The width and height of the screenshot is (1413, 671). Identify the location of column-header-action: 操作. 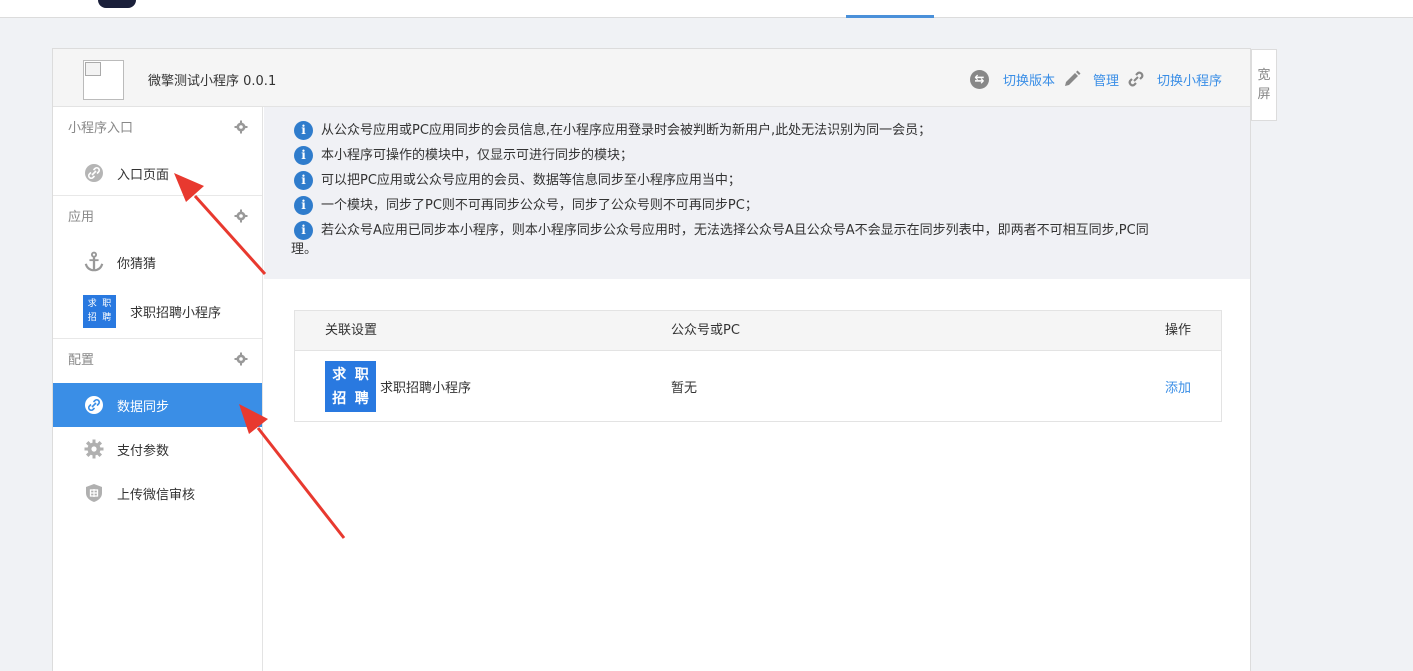
(1177, 330).